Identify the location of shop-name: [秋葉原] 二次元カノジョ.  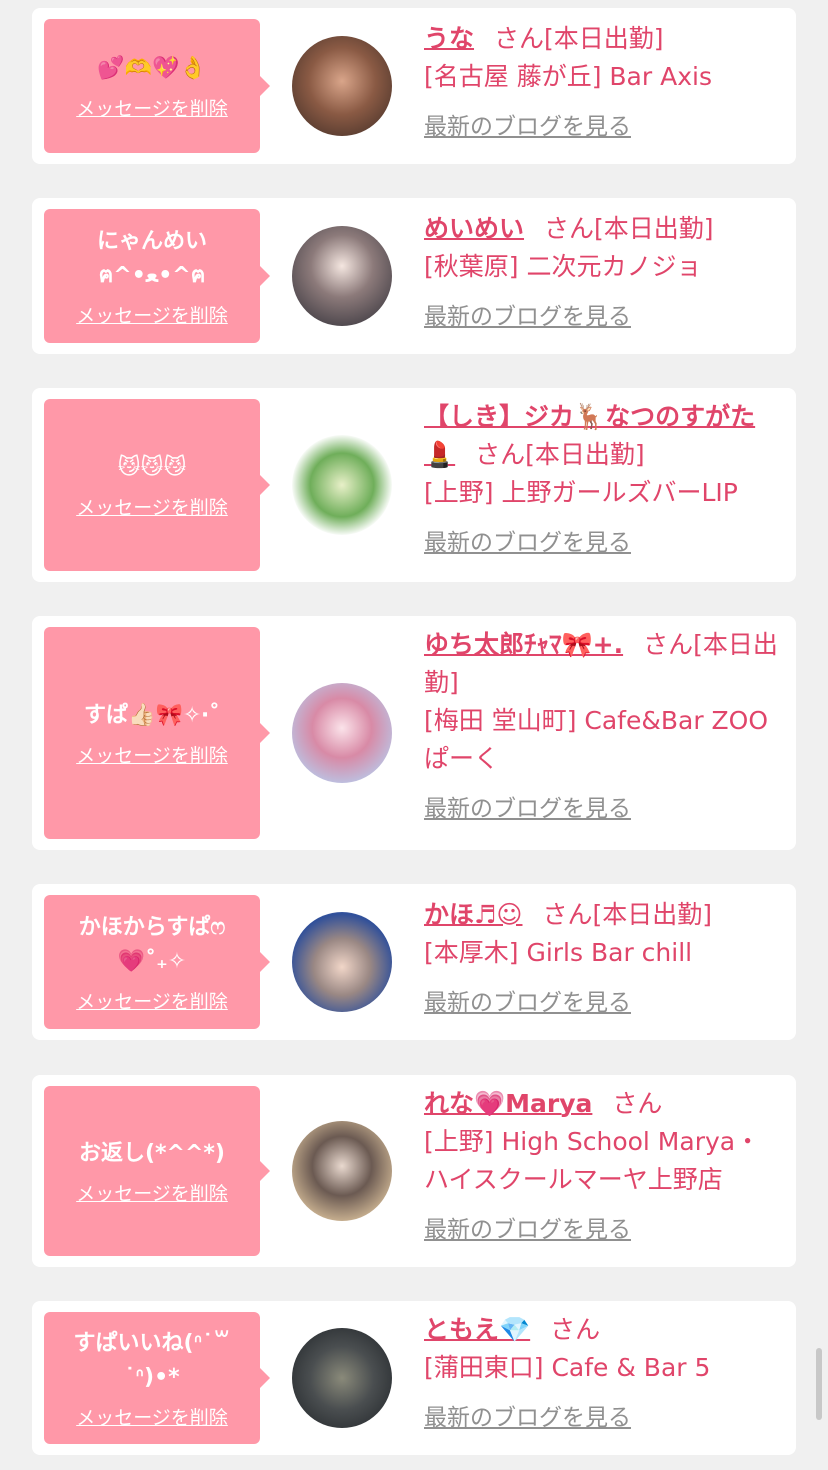
(563, 266).